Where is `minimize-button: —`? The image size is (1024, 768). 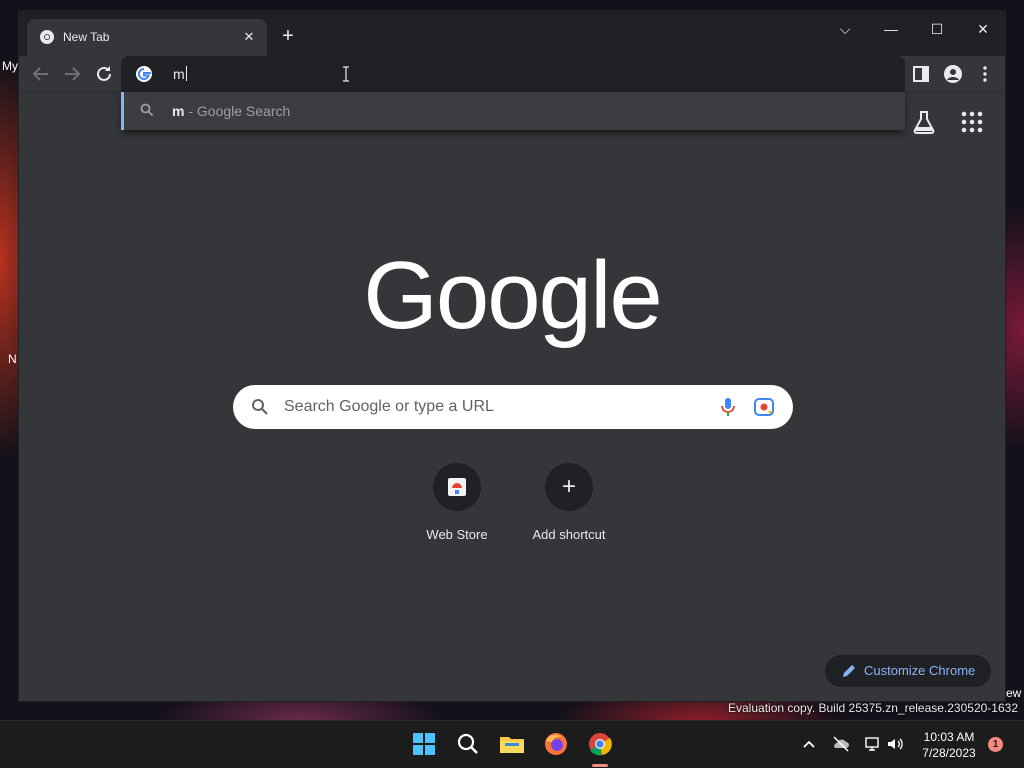 minimize-button: — is located at coordinates (891, 29).